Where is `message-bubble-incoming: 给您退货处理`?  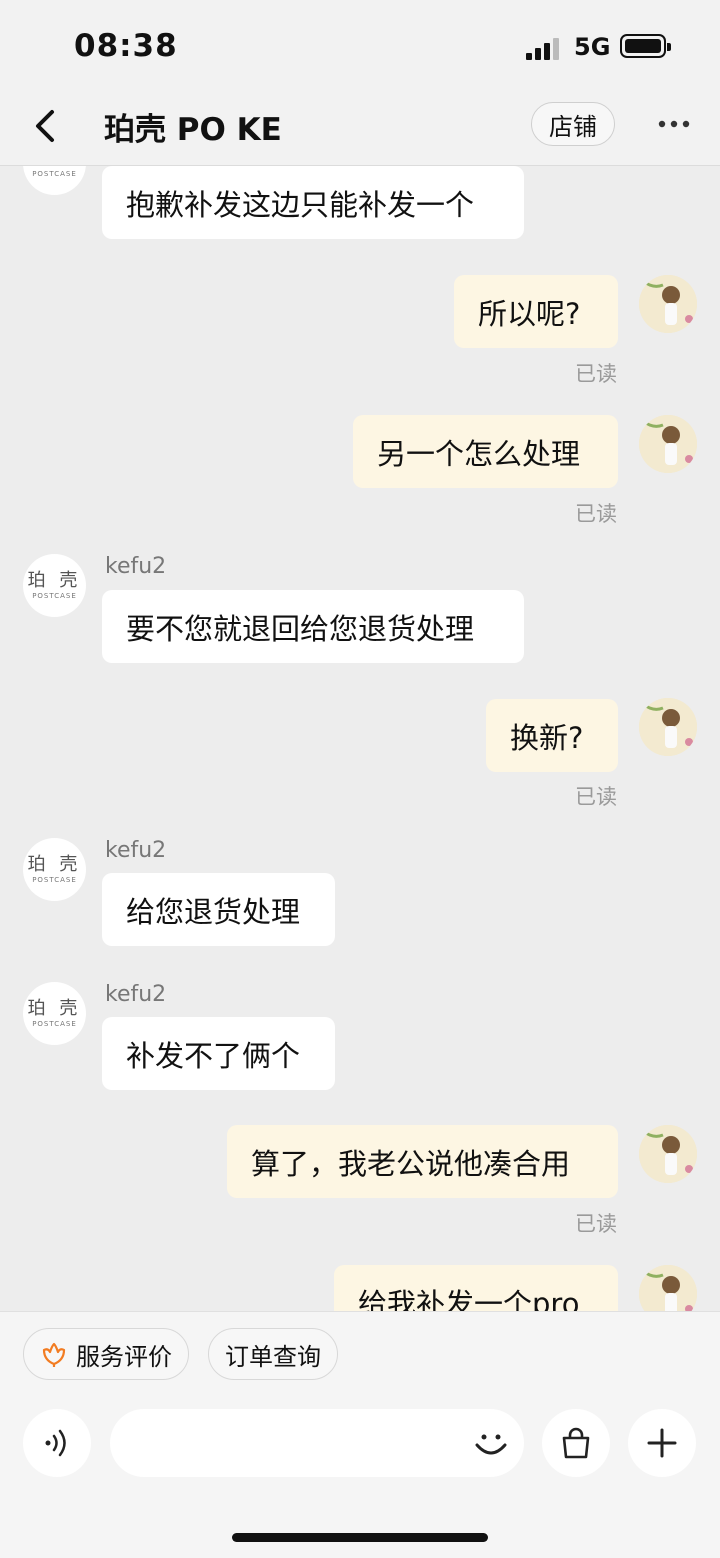 message-bubble-incoming: 给您退货处理 is located at coordinates (218, 909).